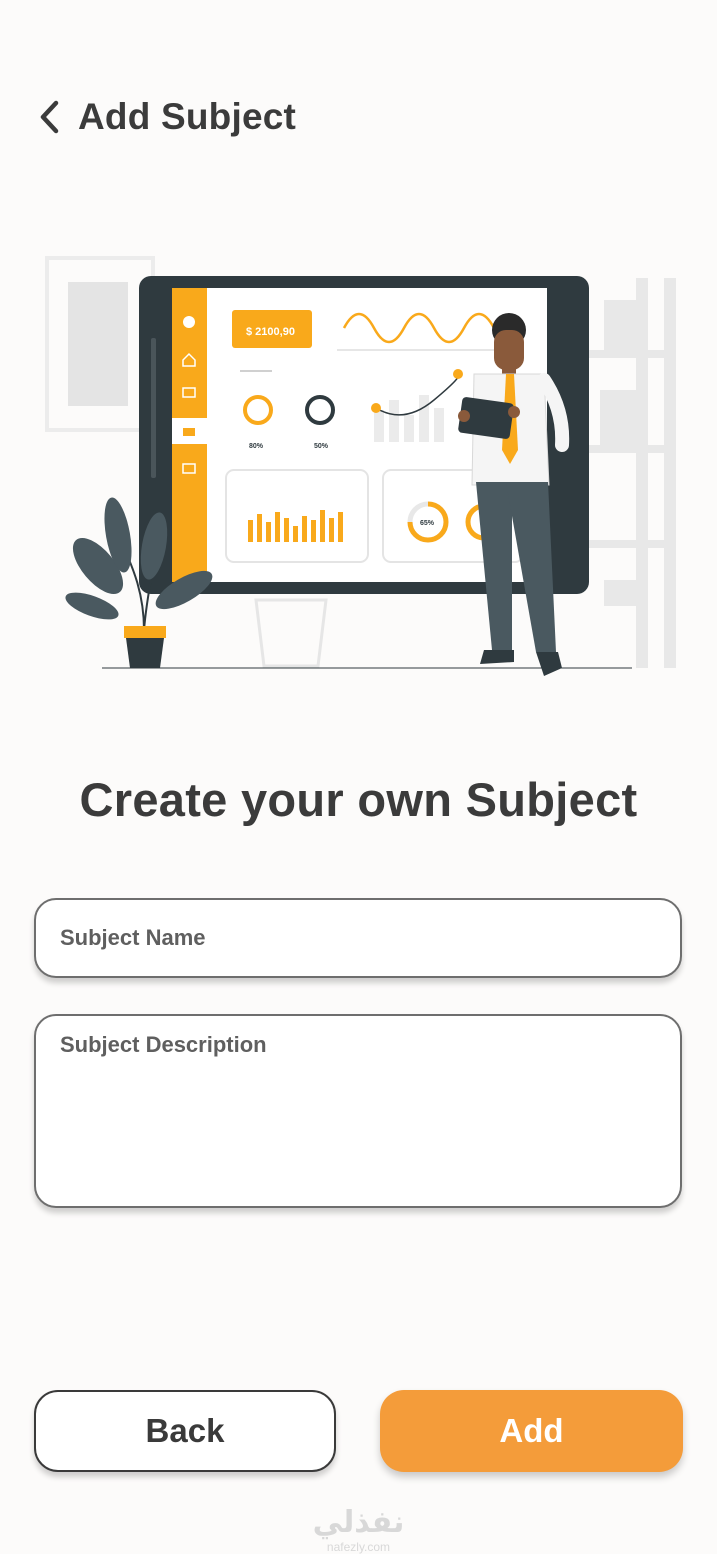 This screenshot has height=1554, width=717. I want to click on ring-pct-2: 50%, so click(321, 446).